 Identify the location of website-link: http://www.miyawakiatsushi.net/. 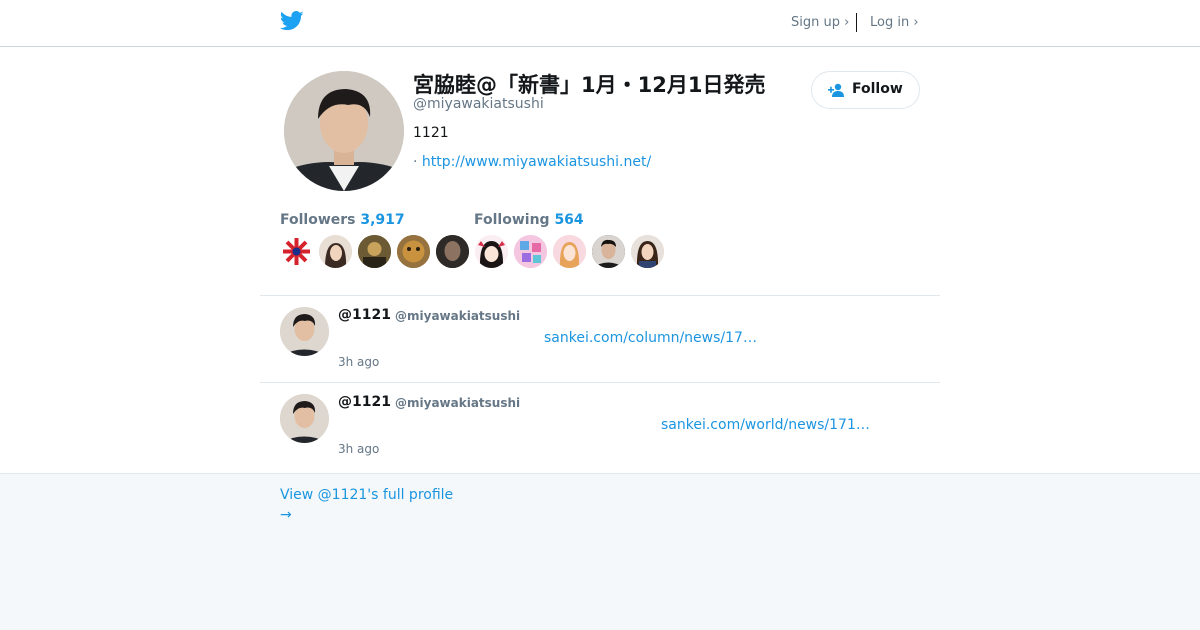
(536, 162).